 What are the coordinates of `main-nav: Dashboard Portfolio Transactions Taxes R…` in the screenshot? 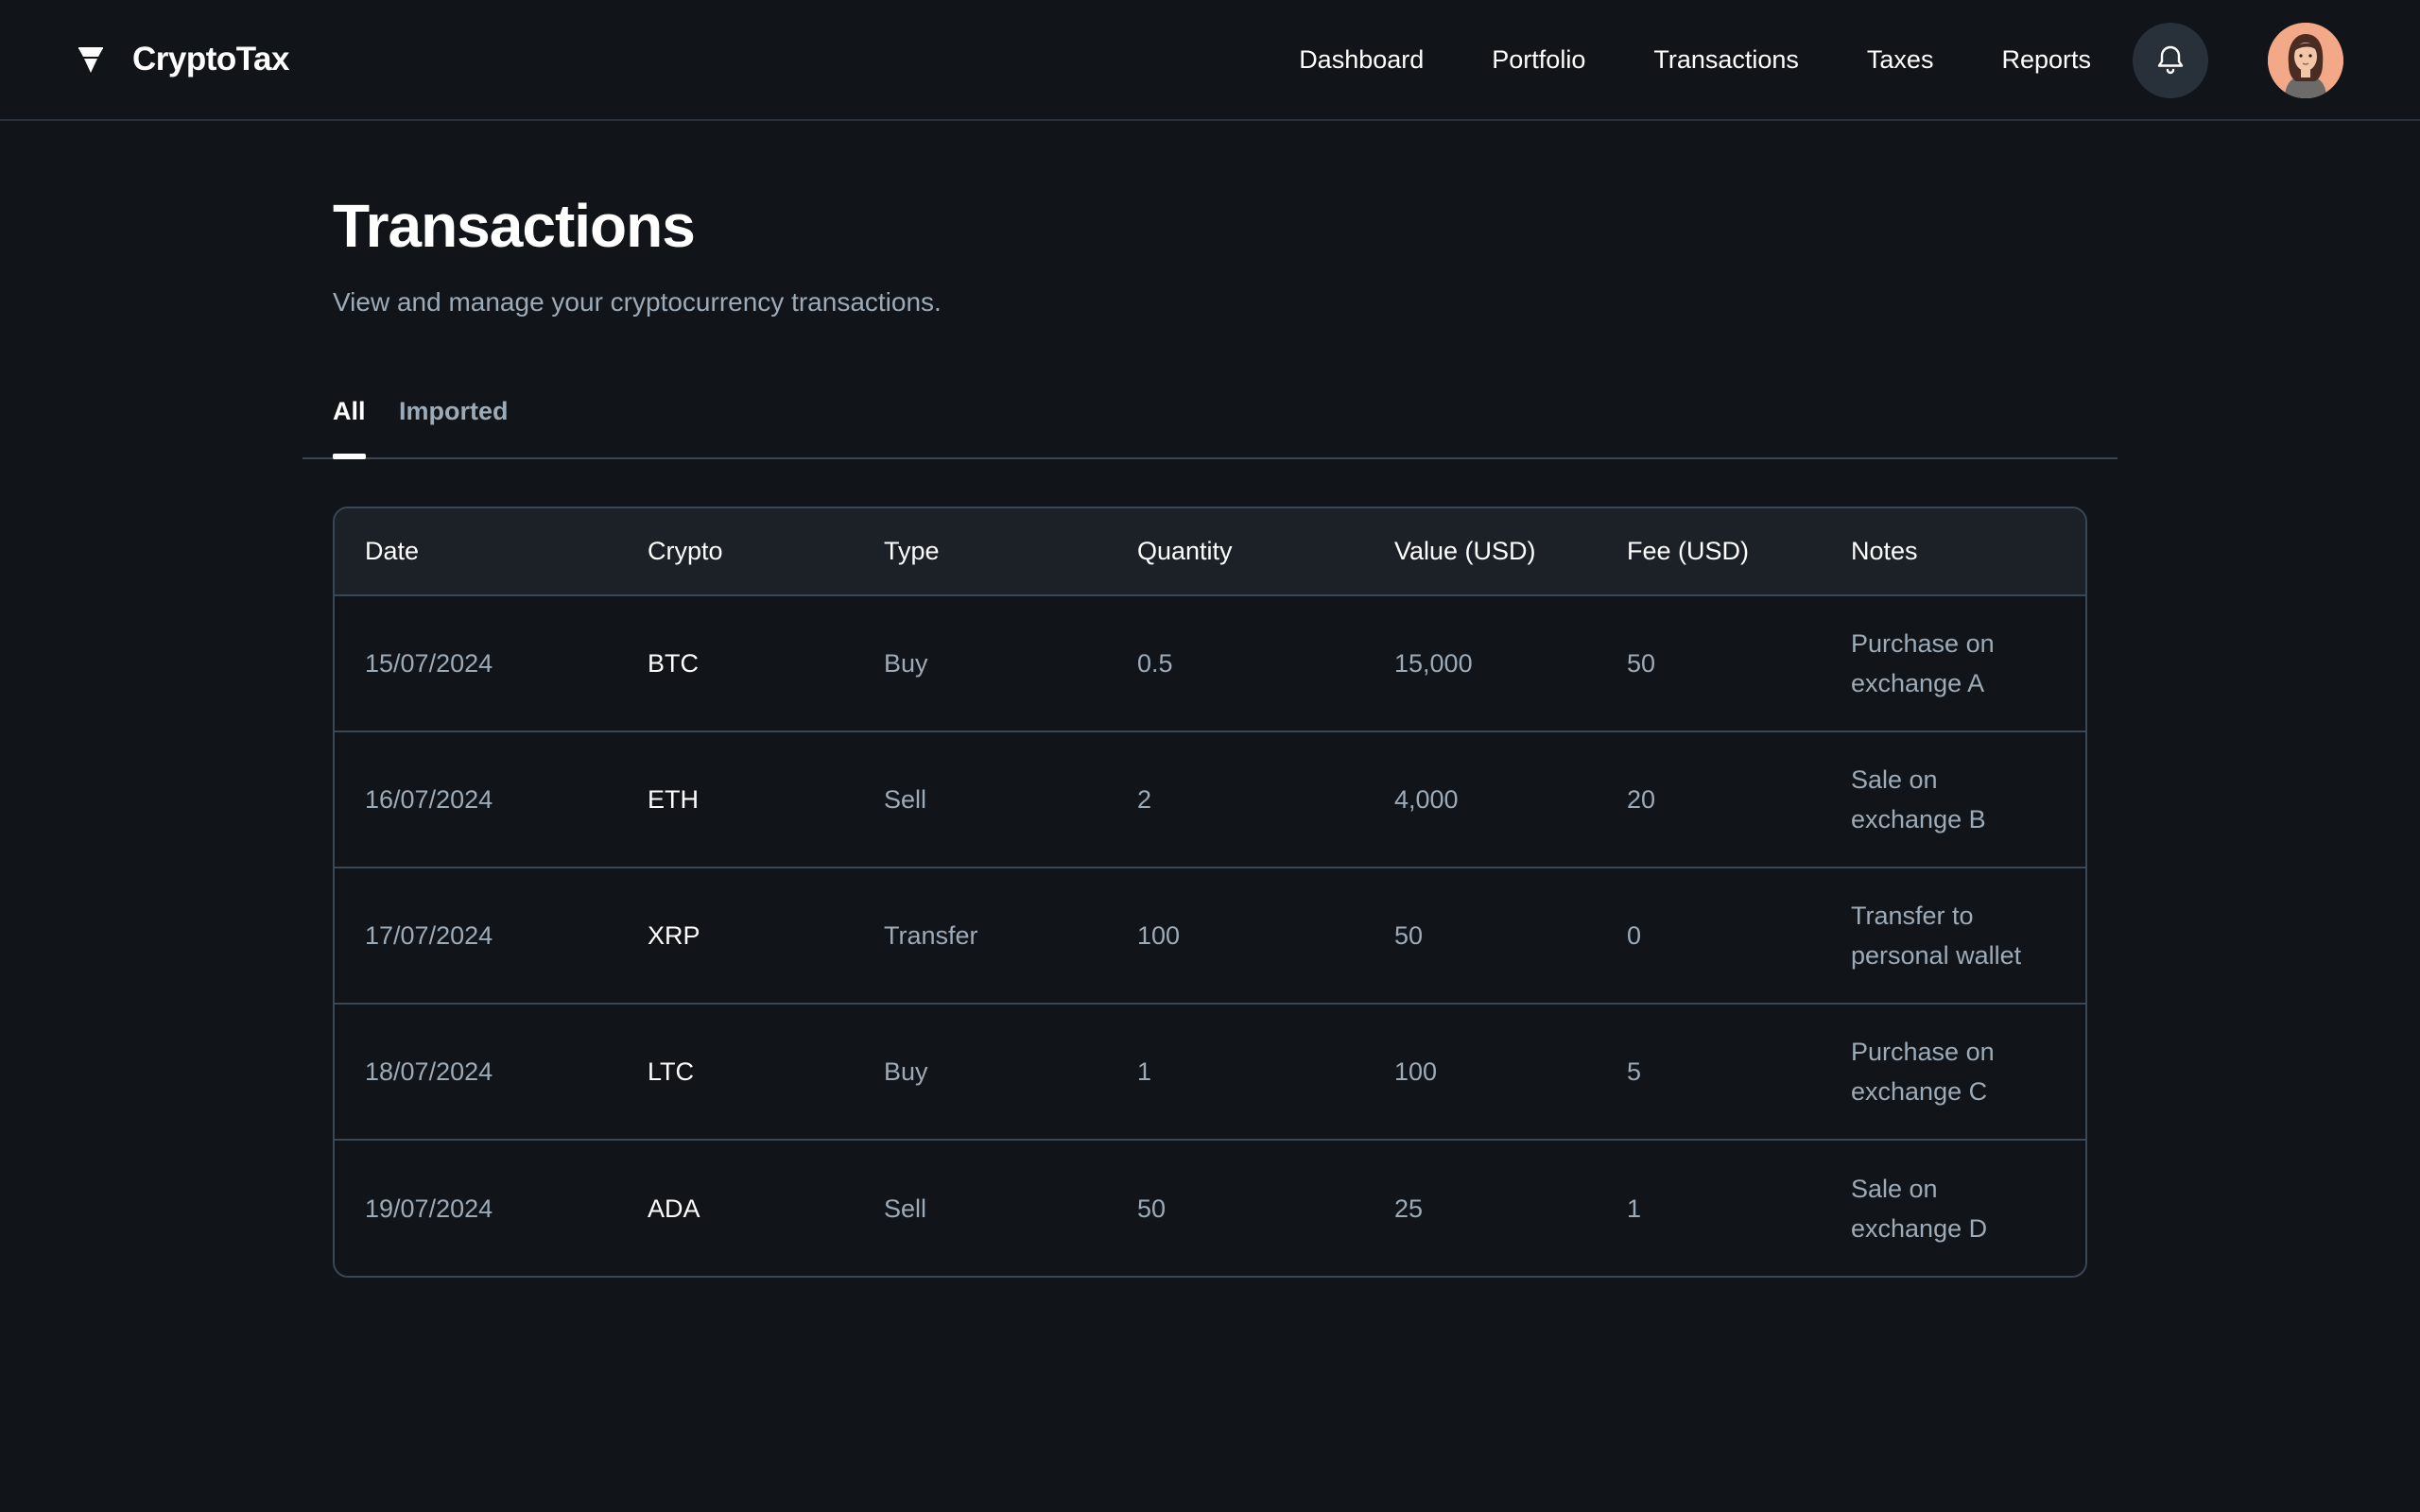 It's located at (1695, 59).